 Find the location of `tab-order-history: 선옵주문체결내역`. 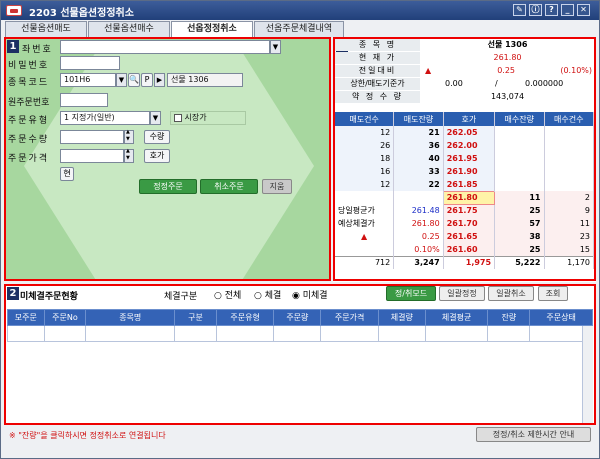

tab-order-history: 선옵주문체결내역 is located at coordinates (299, 29).